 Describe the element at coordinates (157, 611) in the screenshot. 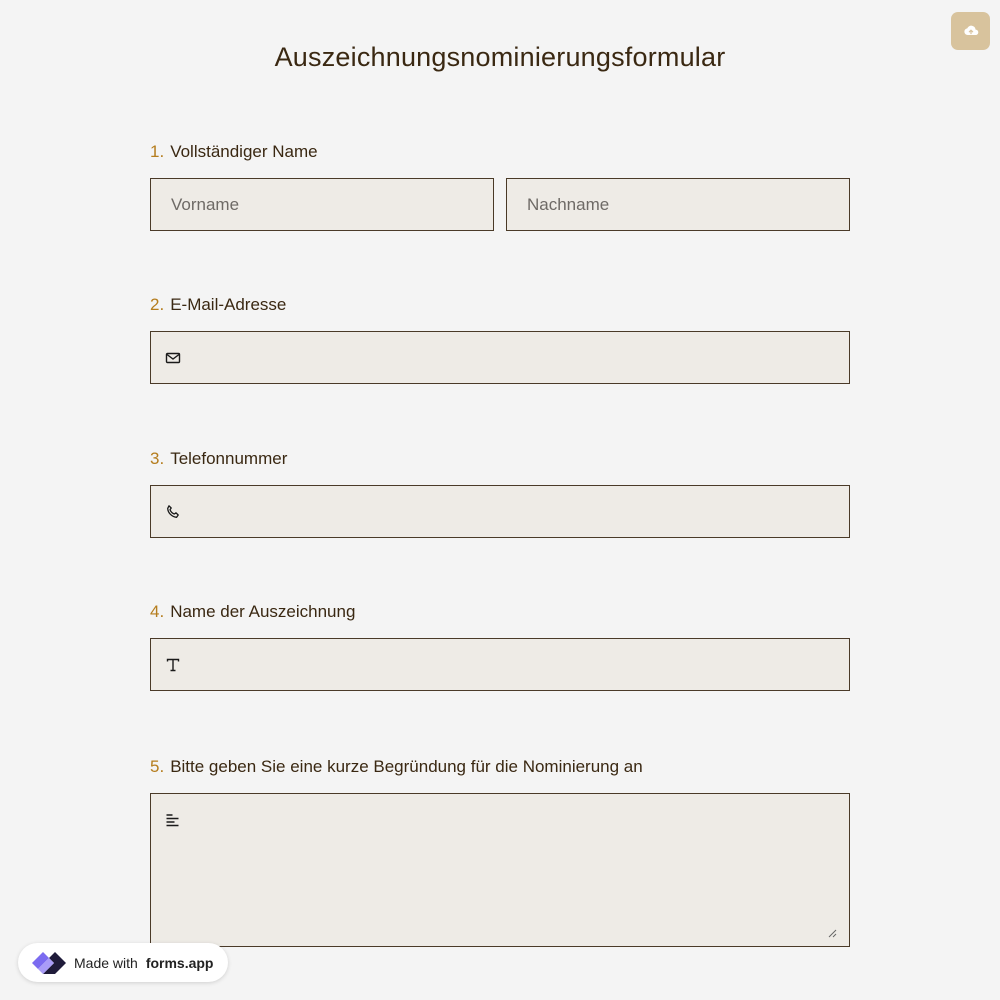

I see `question-number: 4.` at that location.